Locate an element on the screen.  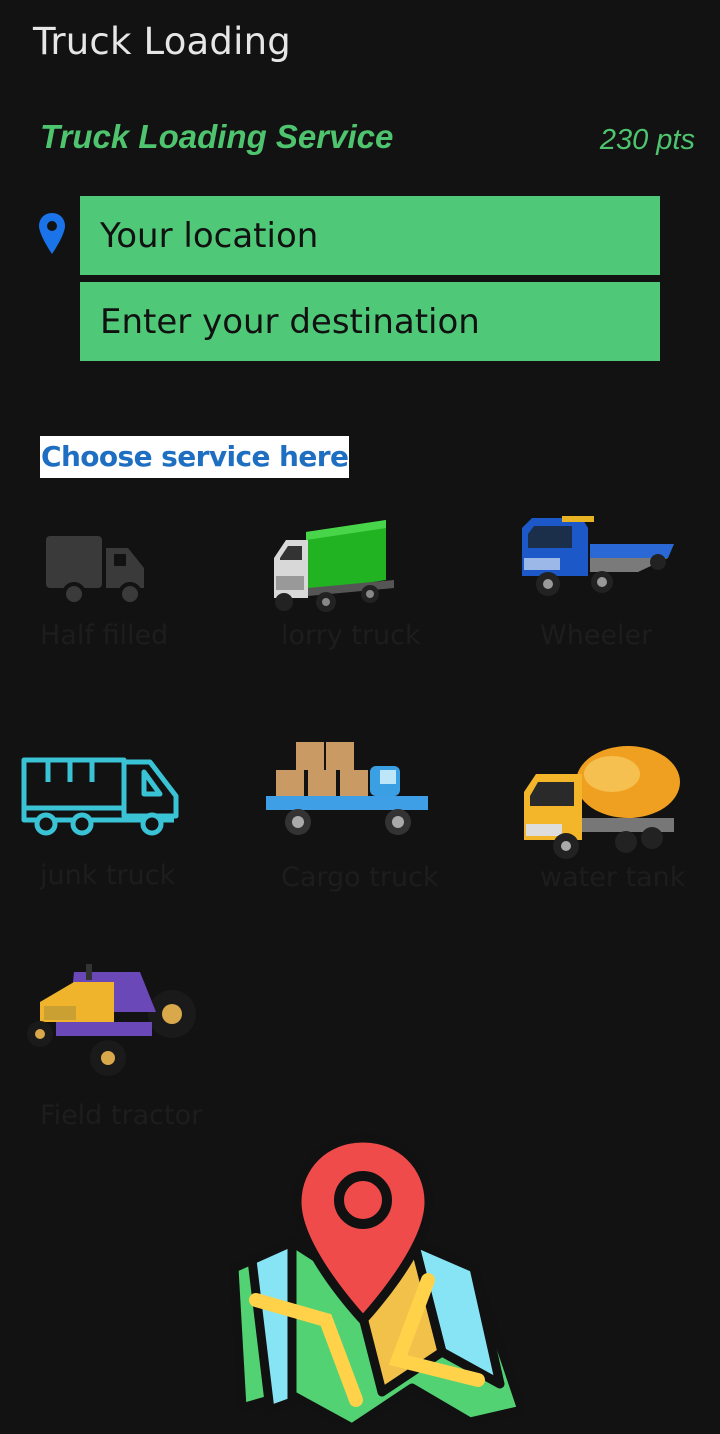
service-junk-truck: junk truck is located at coordinates (105, 826).